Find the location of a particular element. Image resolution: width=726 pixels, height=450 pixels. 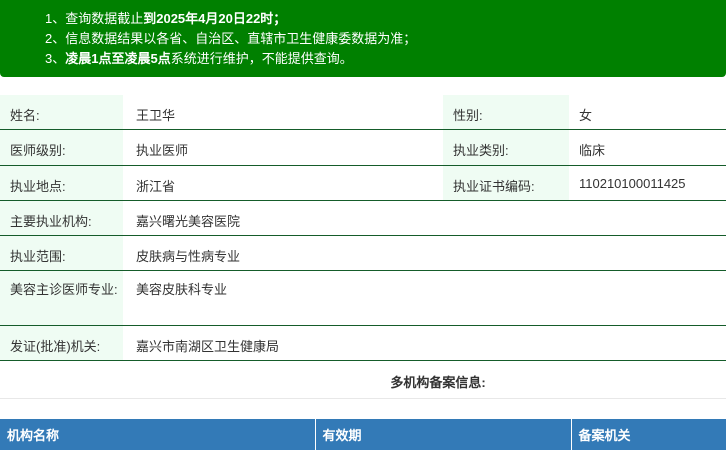

notice-item-2: 2、信息数据结果以各省、自治区、直辖市卫生健康委数据为准； is located at coordinates (231, 38).